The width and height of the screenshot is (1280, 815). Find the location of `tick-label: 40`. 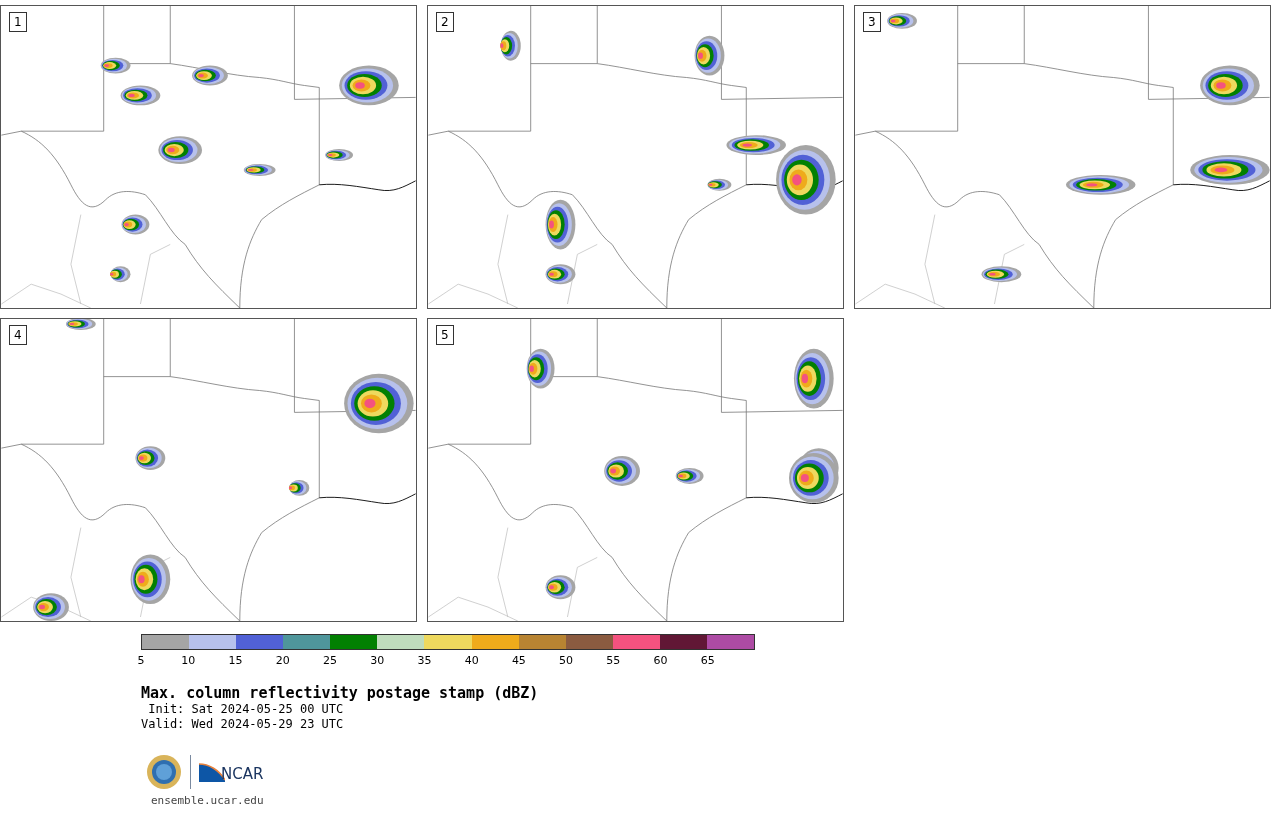

tick-label: 40 is located at coordinates (471, 661).